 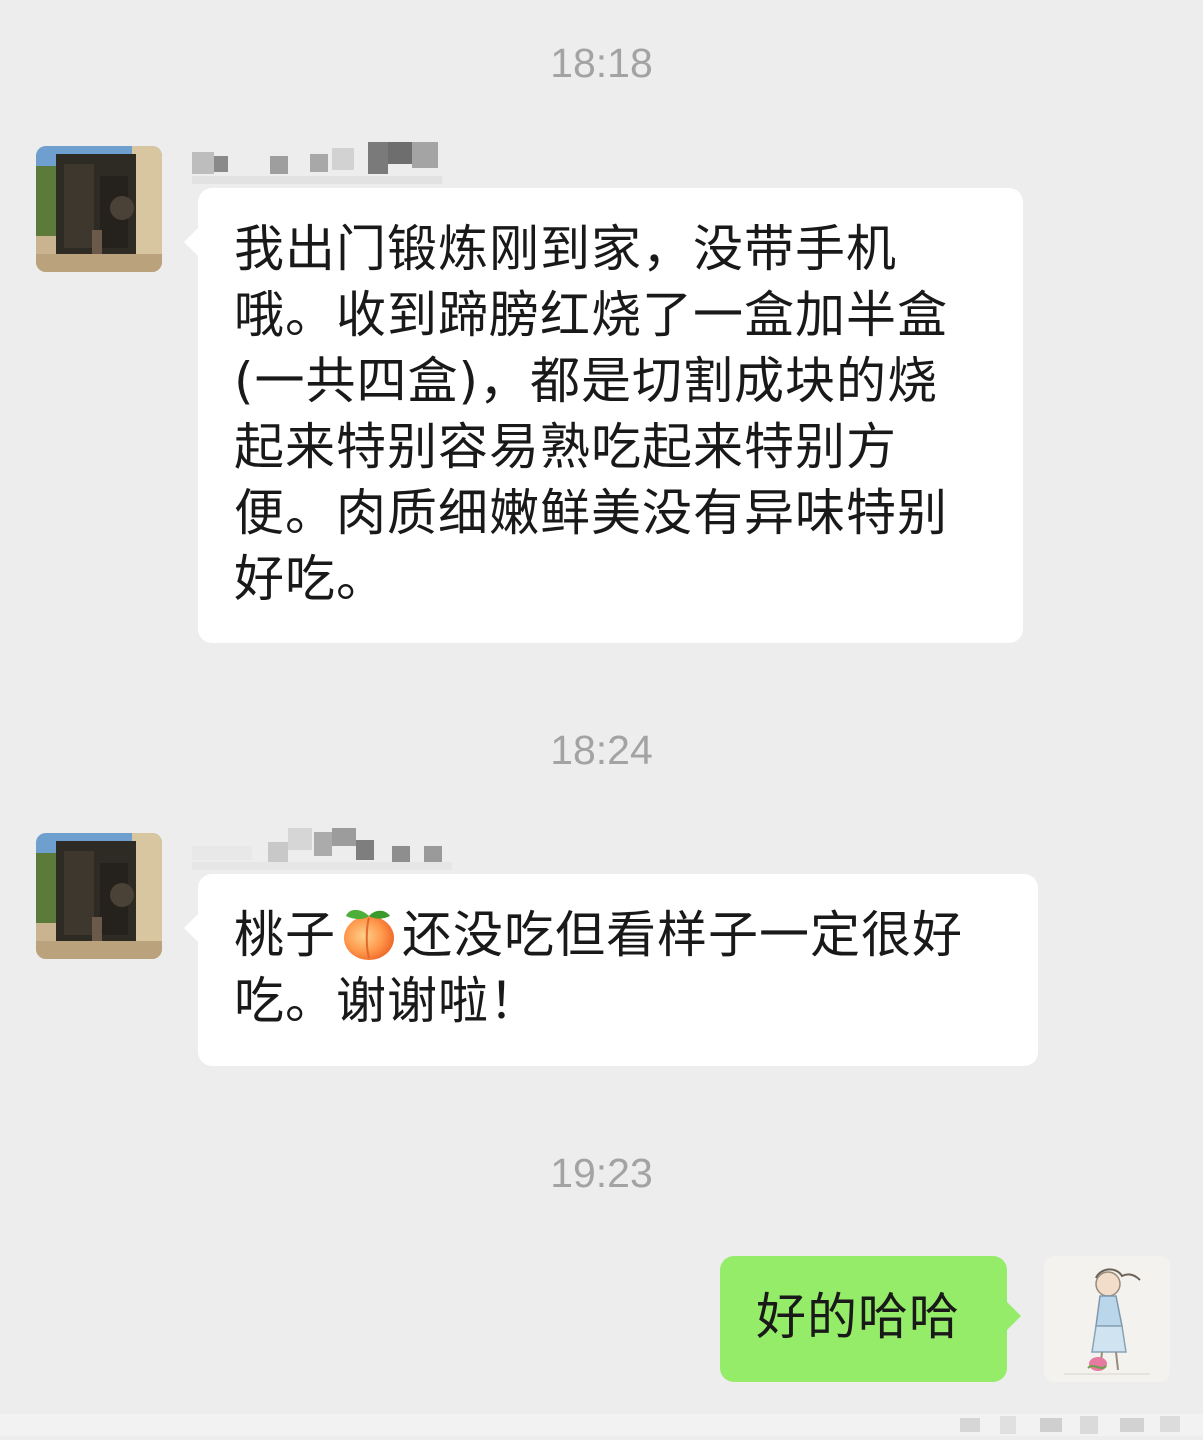 I want to click on message-bubble: 桃子 还没吃但看样子一定很好 吃。谢谢啦！, so click(x=611, y=970).